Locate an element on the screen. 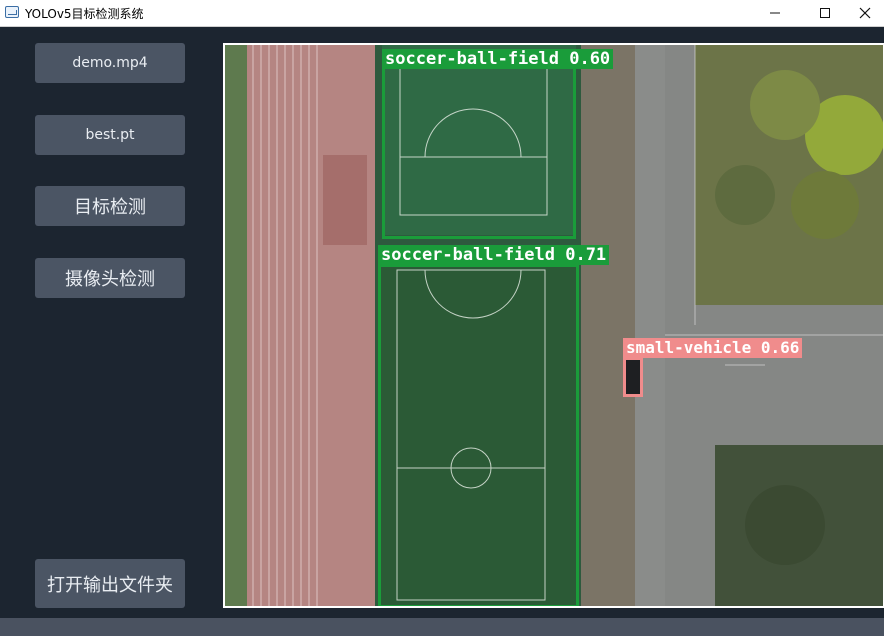 Image resolution: width=884 pixels, height=636 pixels. minimize-icon is located at coordinates (775, 13).